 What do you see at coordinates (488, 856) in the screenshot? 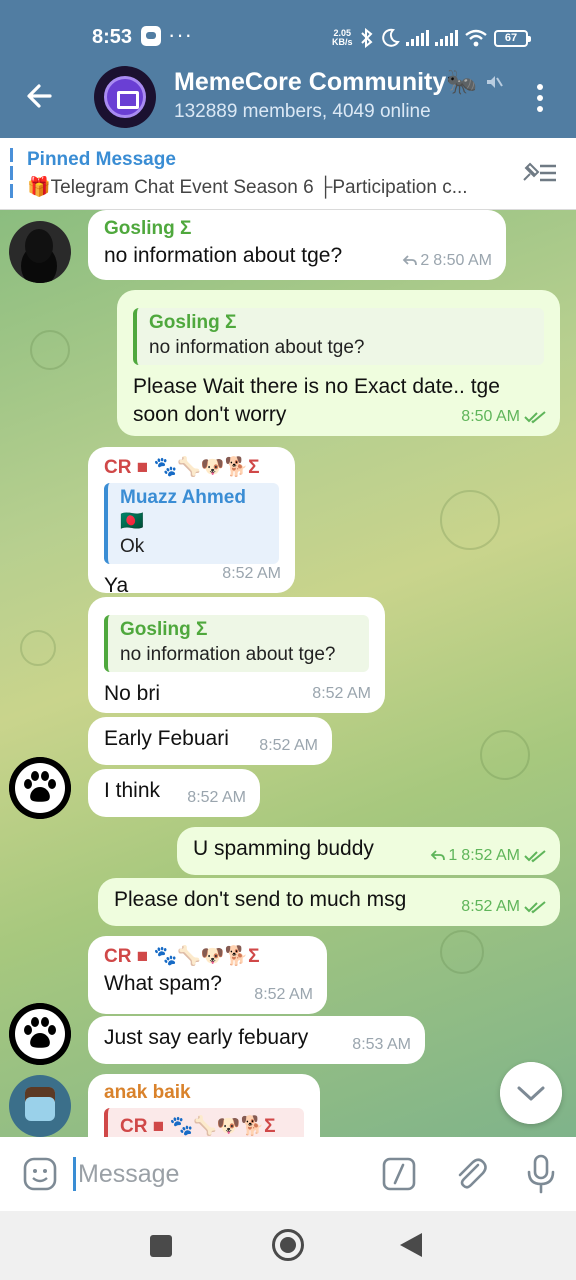
I see `message-meta: 1 8:52 AM` at bounding box center [488, 856].